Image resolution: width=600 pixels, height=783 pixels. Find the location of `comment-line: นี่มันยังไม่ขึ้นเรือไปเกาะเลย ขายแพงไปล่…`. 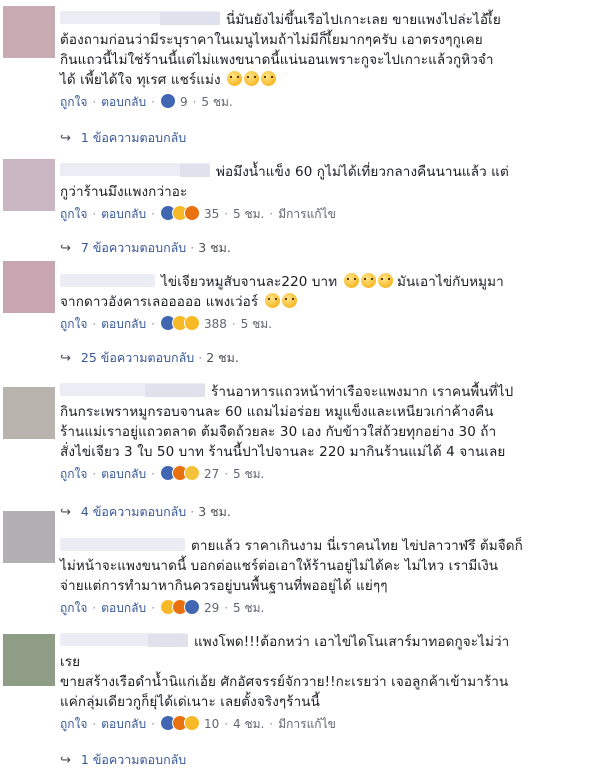

comment-line: นี่มันยังไม่ขึ้นเรือไปเกาะเลย ขายแพงไปล่… is located at coordinates (363, 20).